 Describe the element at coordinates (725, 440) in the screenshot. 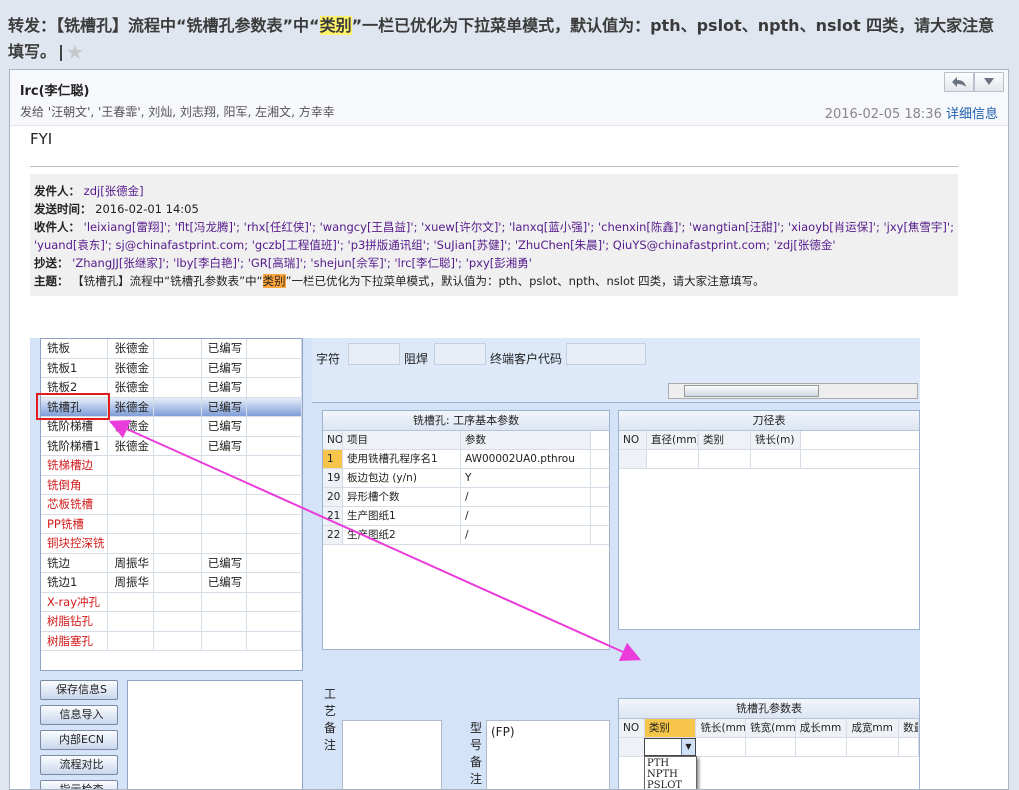

I see `table-header: 类别` at that location.